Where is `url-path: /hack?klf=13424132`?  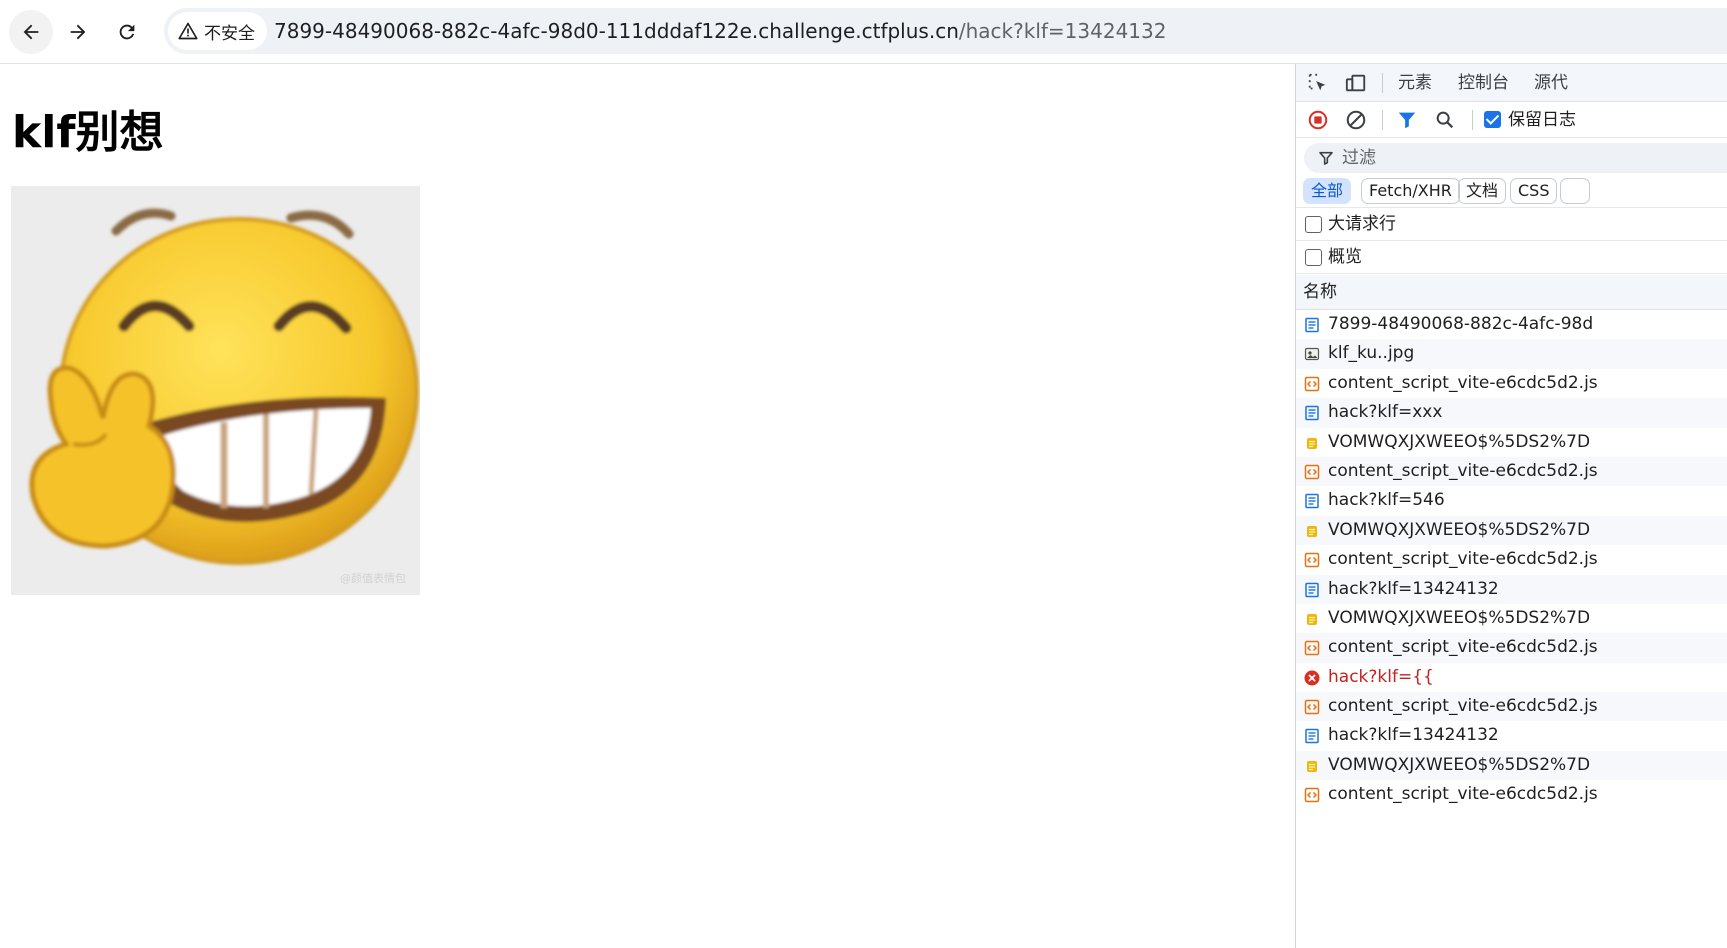
url-path: /hack?klf=13424132 is located at coordinates (1062, 31).